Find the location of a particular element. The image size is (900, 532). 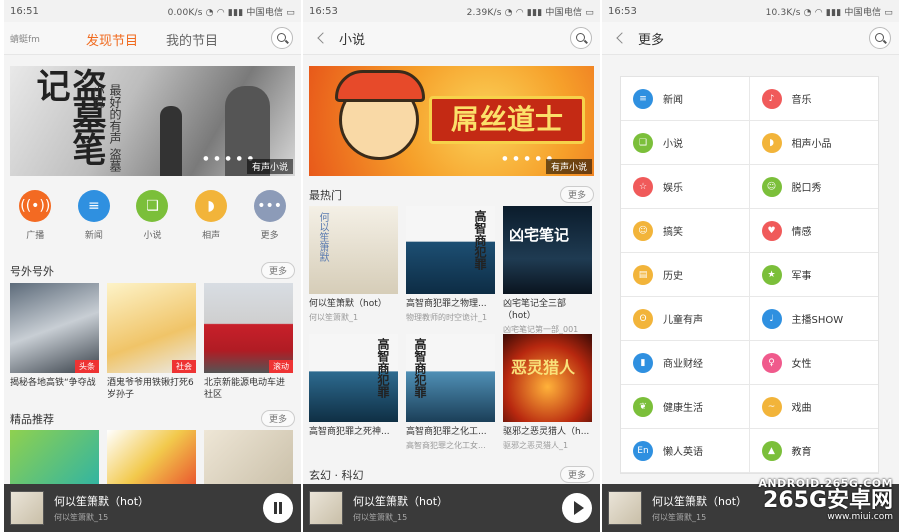

book-item: 何以笙箫默 何以笙箫默（hot） 何以笙箫默_1 is located at coordinates (353, 270).